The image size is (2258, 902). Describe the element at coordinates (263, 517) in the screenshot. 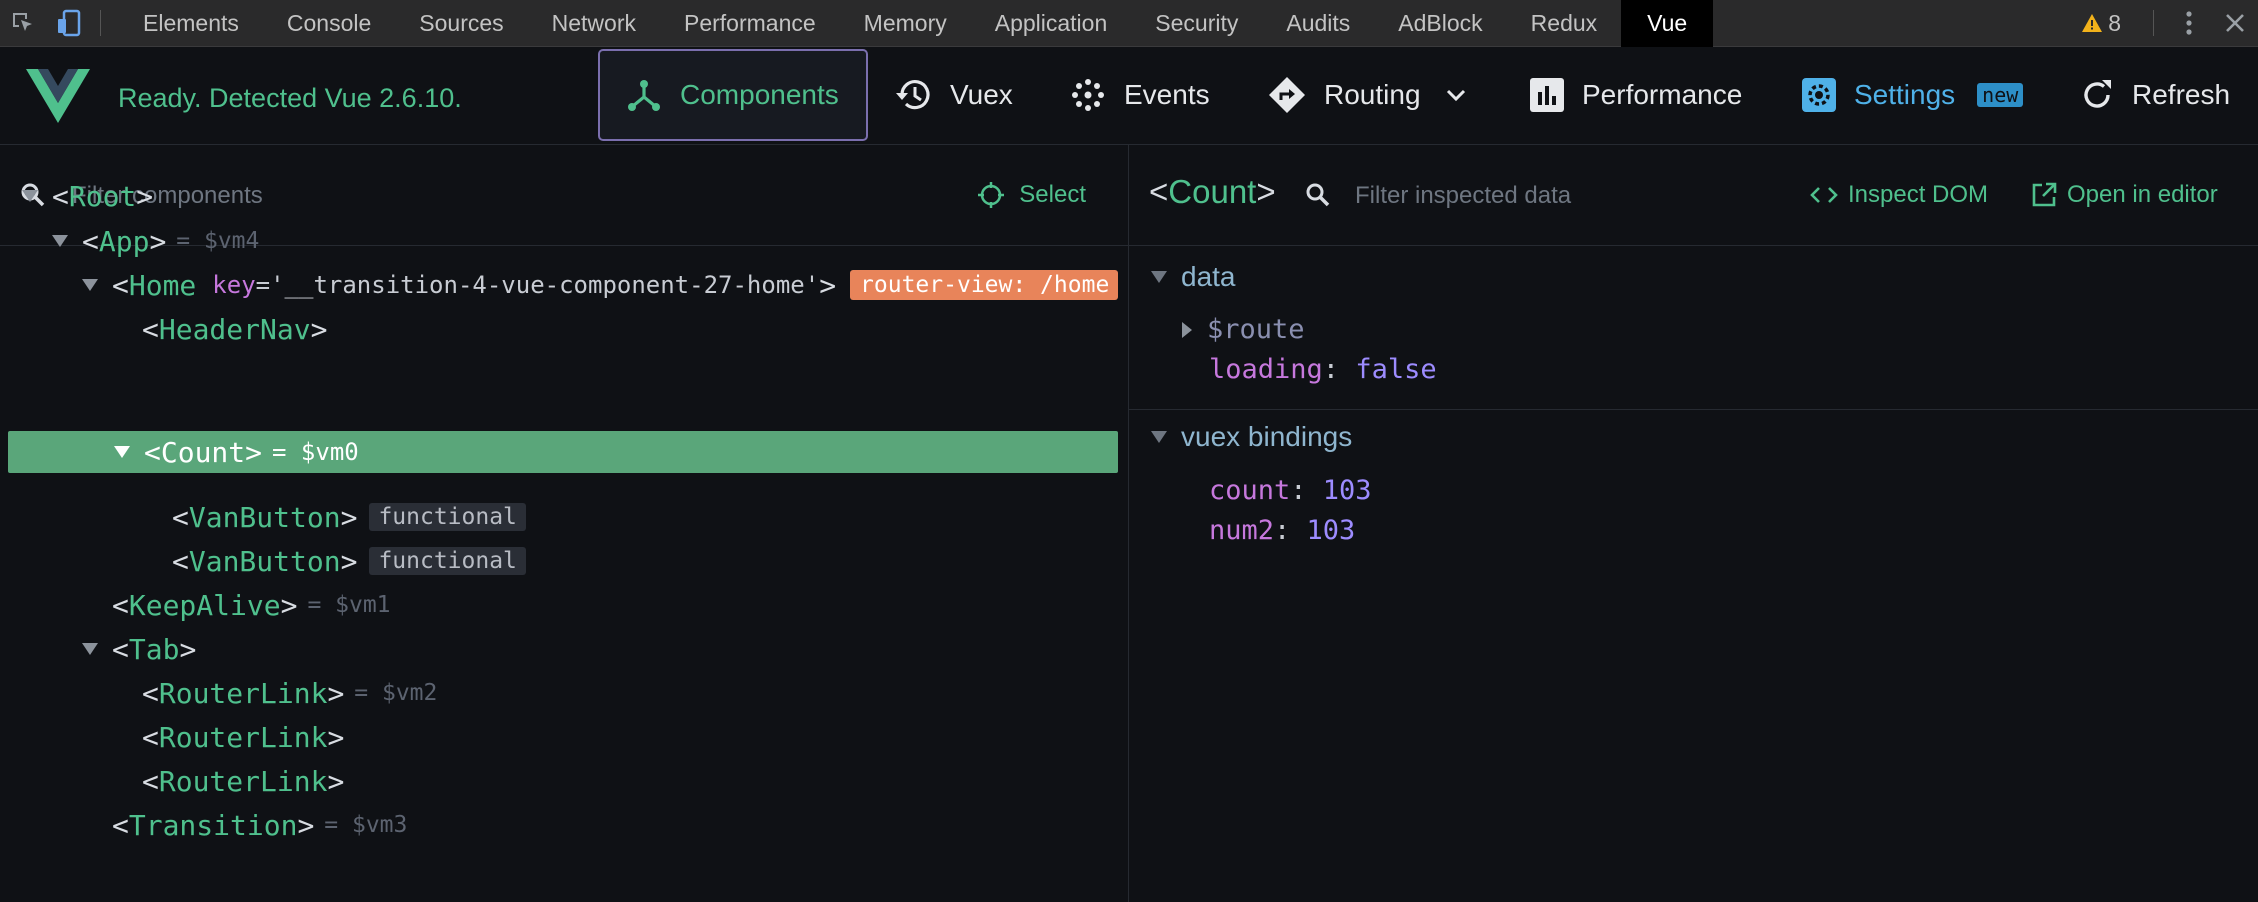

I see `tree-row-vanbutton-1: < VanButton > functional` at that location.